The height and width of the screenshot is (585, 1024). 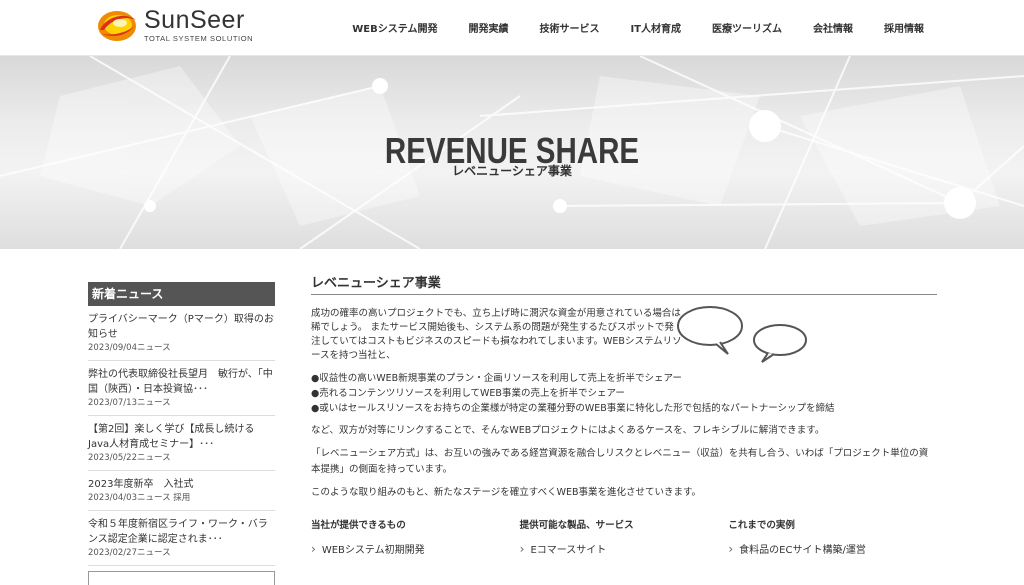 I want to click on nav-works: 開発実績, so click(x=488, y=27).